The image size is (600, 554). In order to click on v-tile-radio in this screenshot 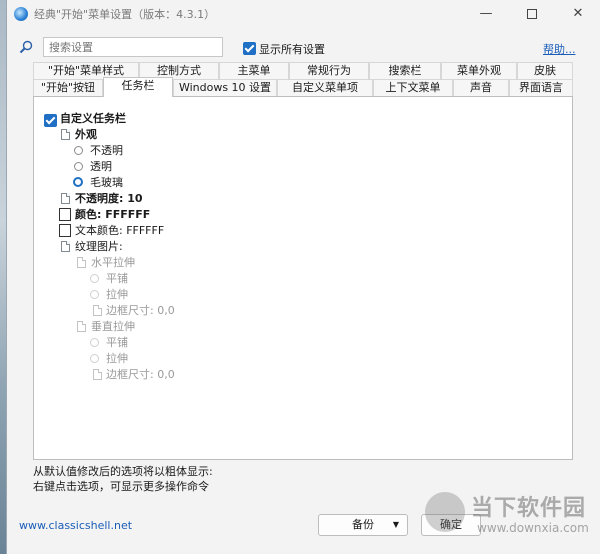, I will do `click(94, 342)`.